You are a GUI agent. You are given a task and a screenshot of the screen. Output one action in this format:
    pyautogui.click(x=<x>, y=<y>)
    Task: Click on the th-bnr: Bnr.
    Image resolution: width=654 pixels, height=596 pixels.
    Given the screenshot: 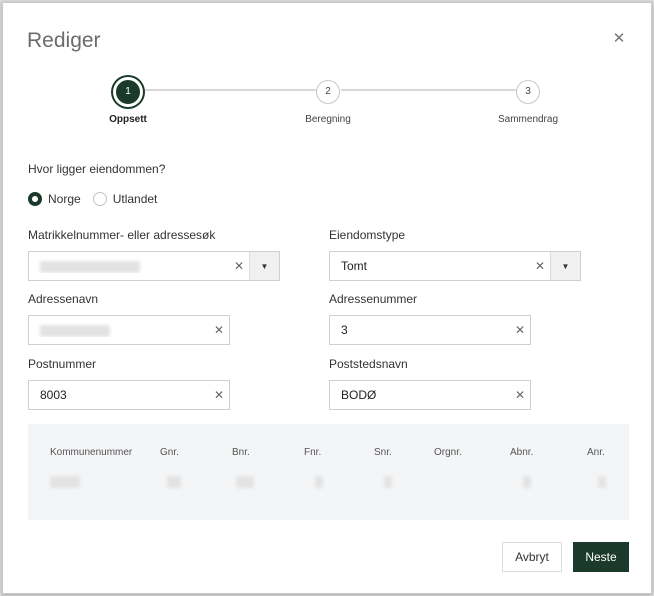 What is the action you would take?
    pyautogui.click(x=241, y=452)
    